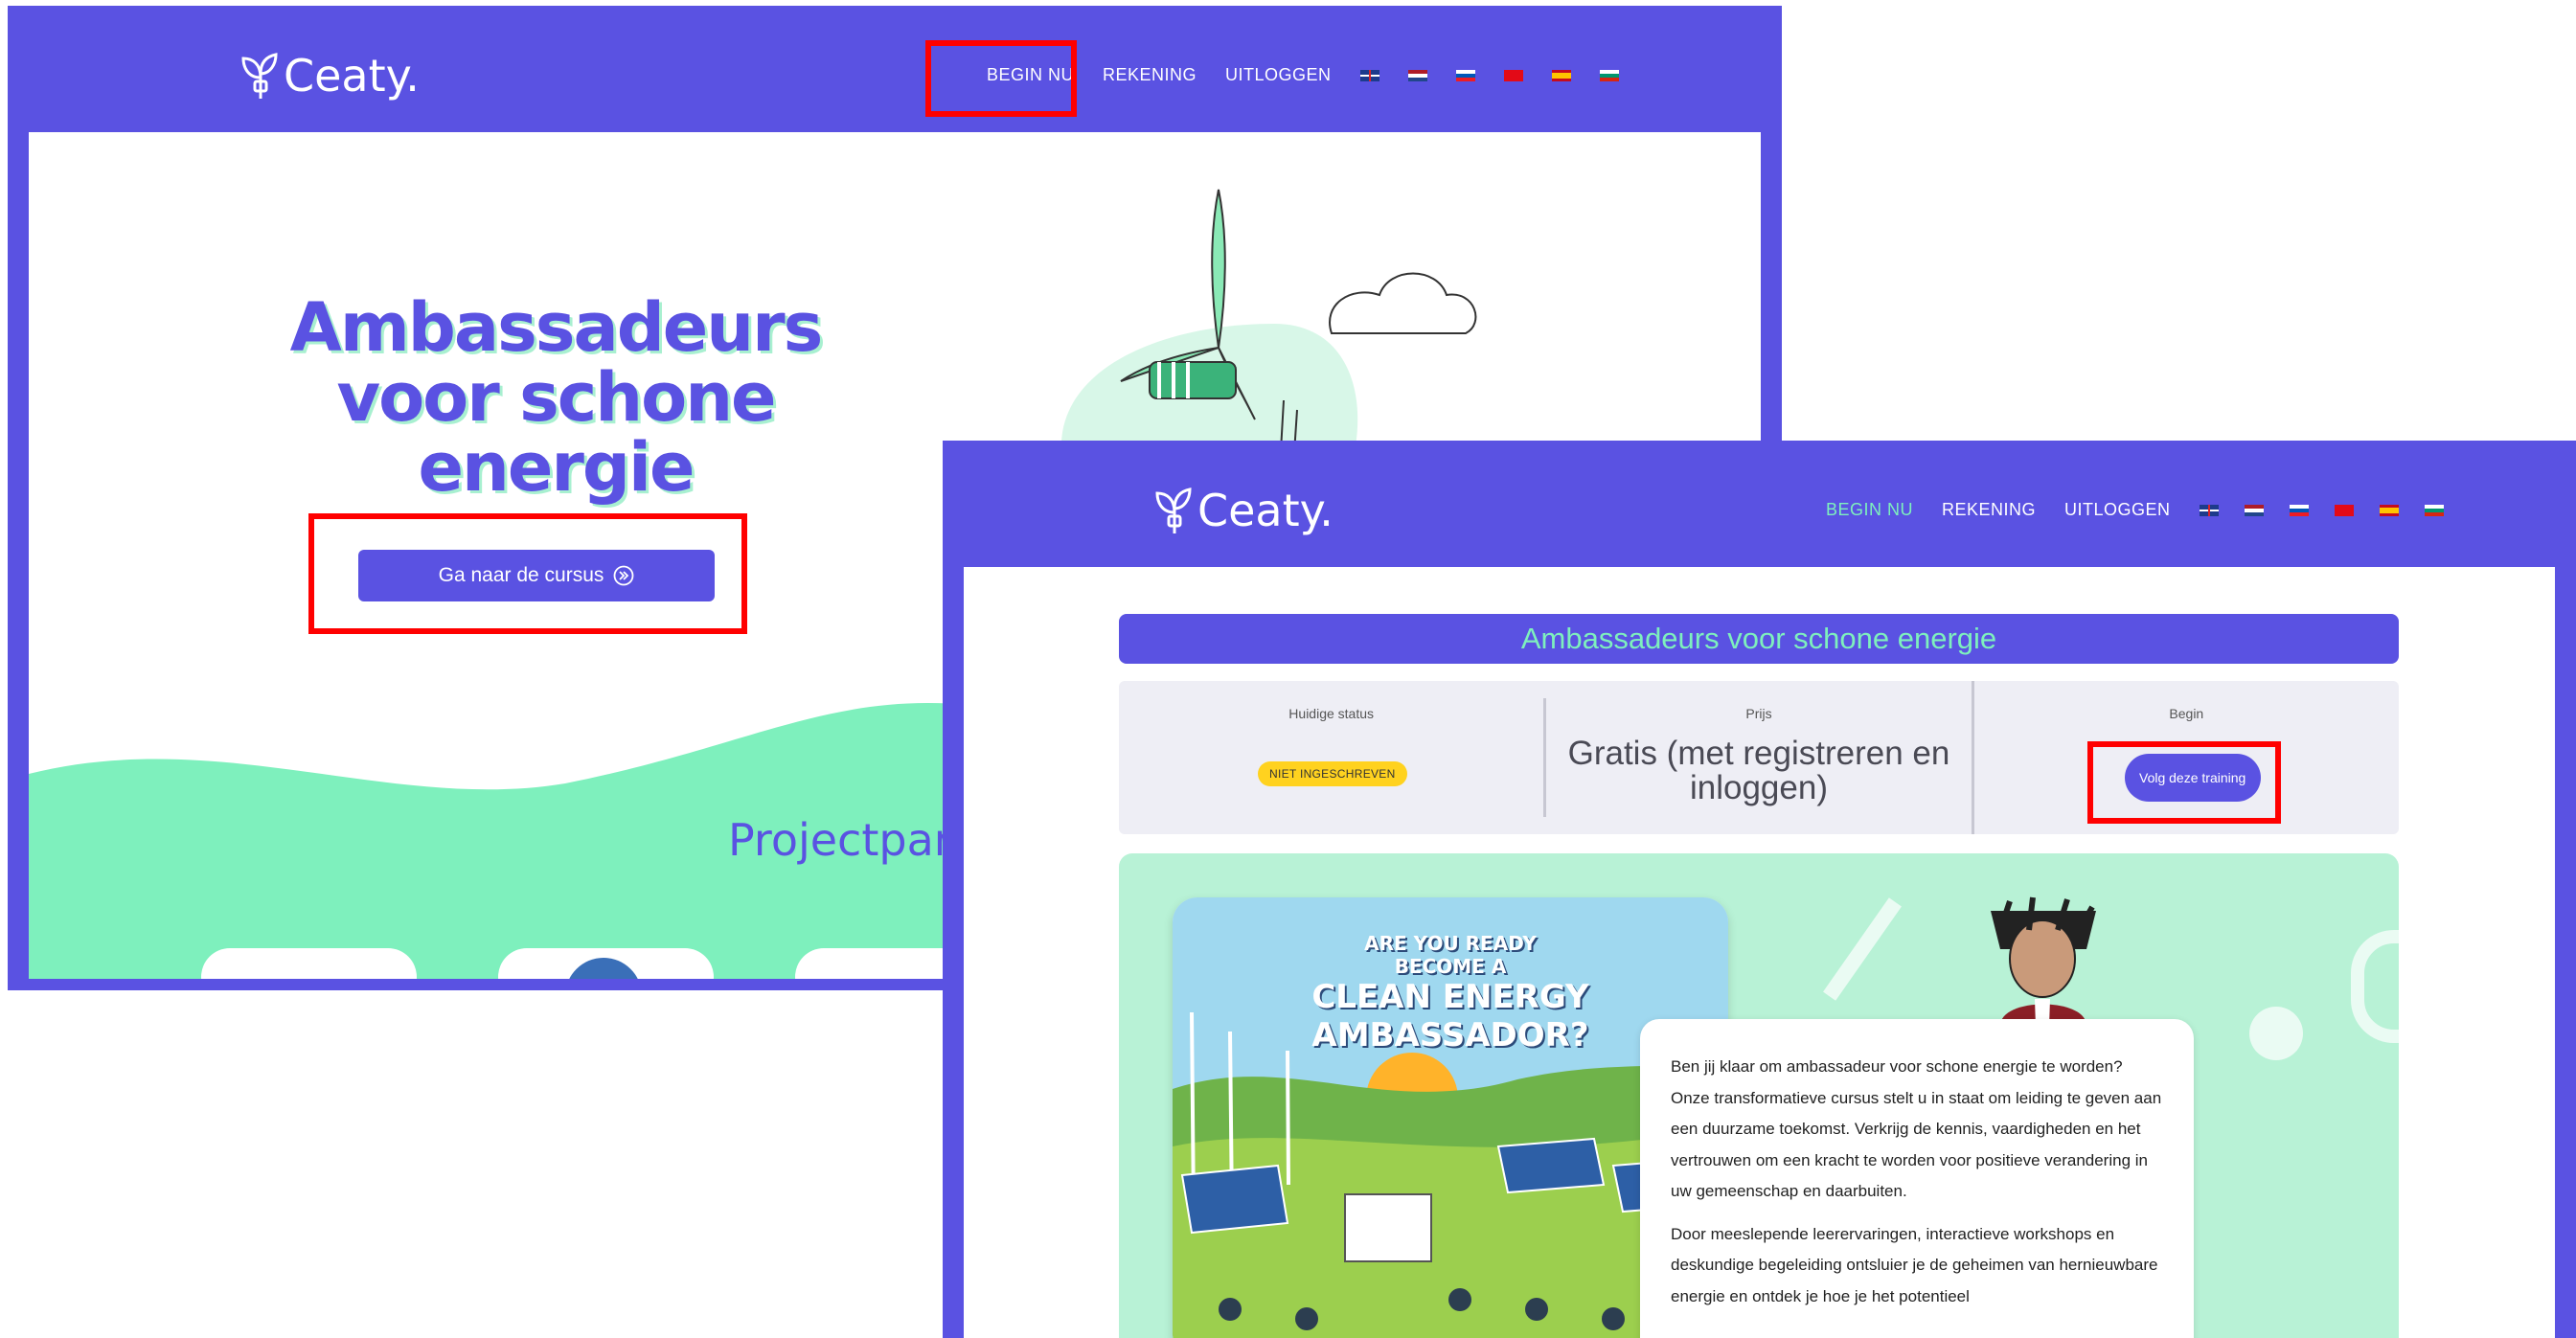  Describe the element at coordinates (2192, 778) in the screenshot. I see `follow-training-button: Volg deze training` at that location.